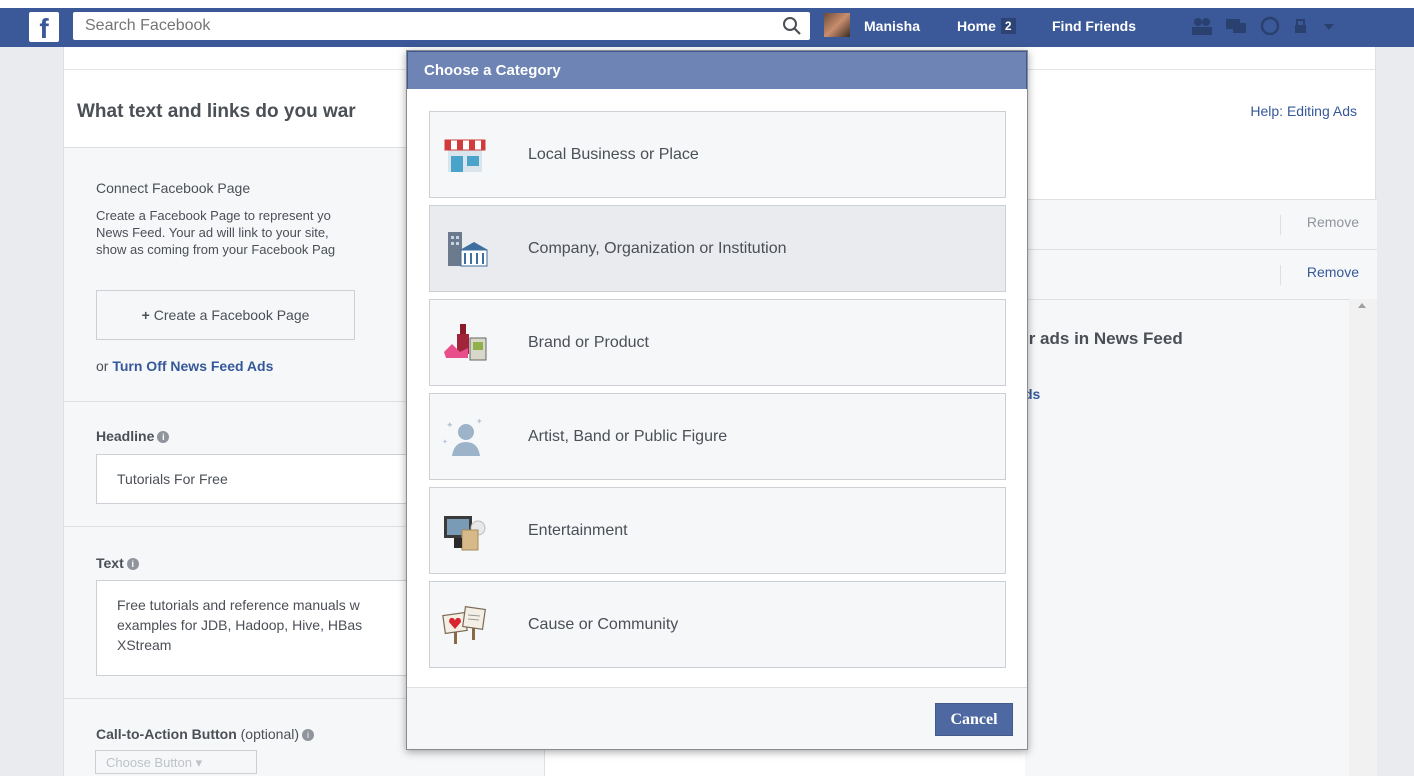 This screenshot has width=1414, height=776. What do you see at coordinates (792, 26) in the screenshot?
I see `search-icon` at bounding box center [792, 26].